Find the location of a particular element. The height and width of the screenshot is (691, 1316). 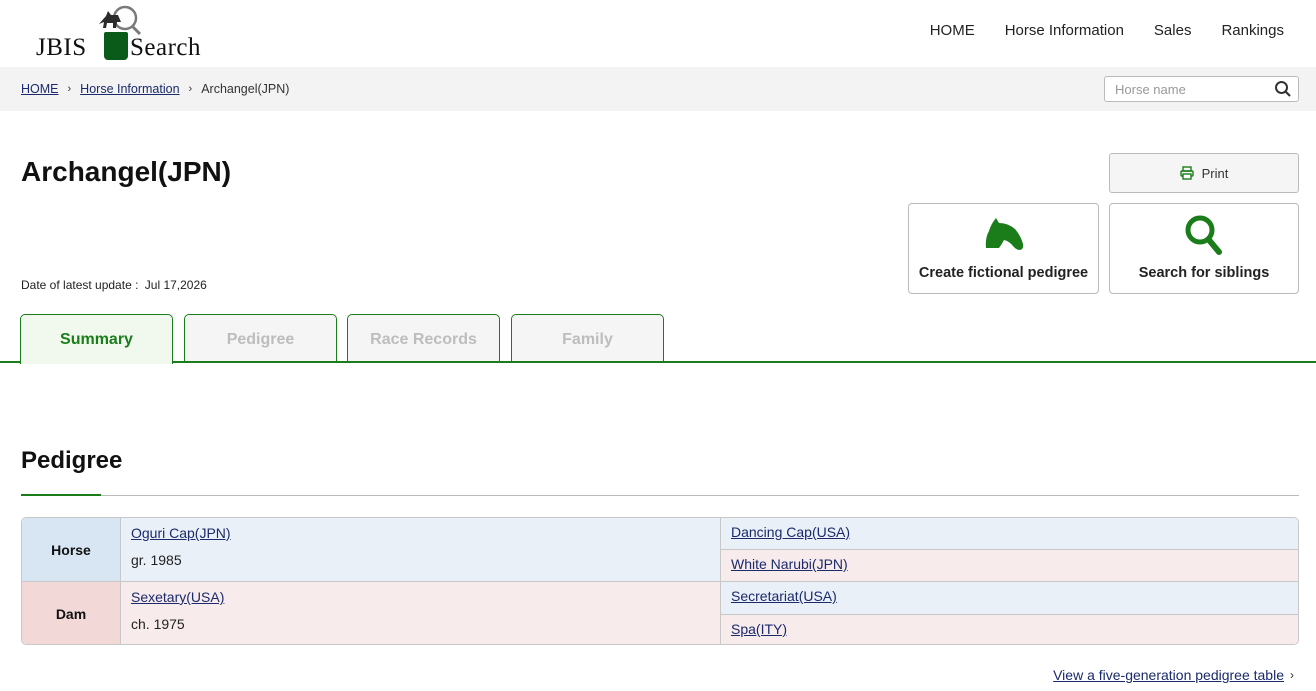

logo-can-shape is located at coordinates (116, 46).